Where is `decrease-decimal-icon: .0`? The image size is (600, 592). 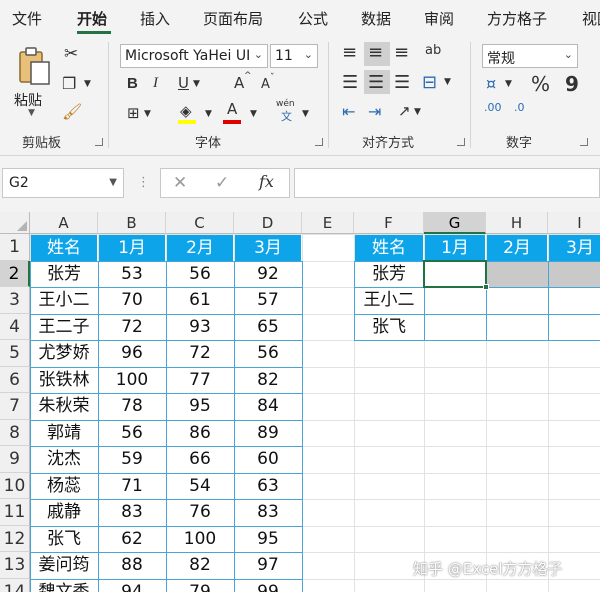 decrease-decimal-icon: .0 is located at coordinates (519, 107).